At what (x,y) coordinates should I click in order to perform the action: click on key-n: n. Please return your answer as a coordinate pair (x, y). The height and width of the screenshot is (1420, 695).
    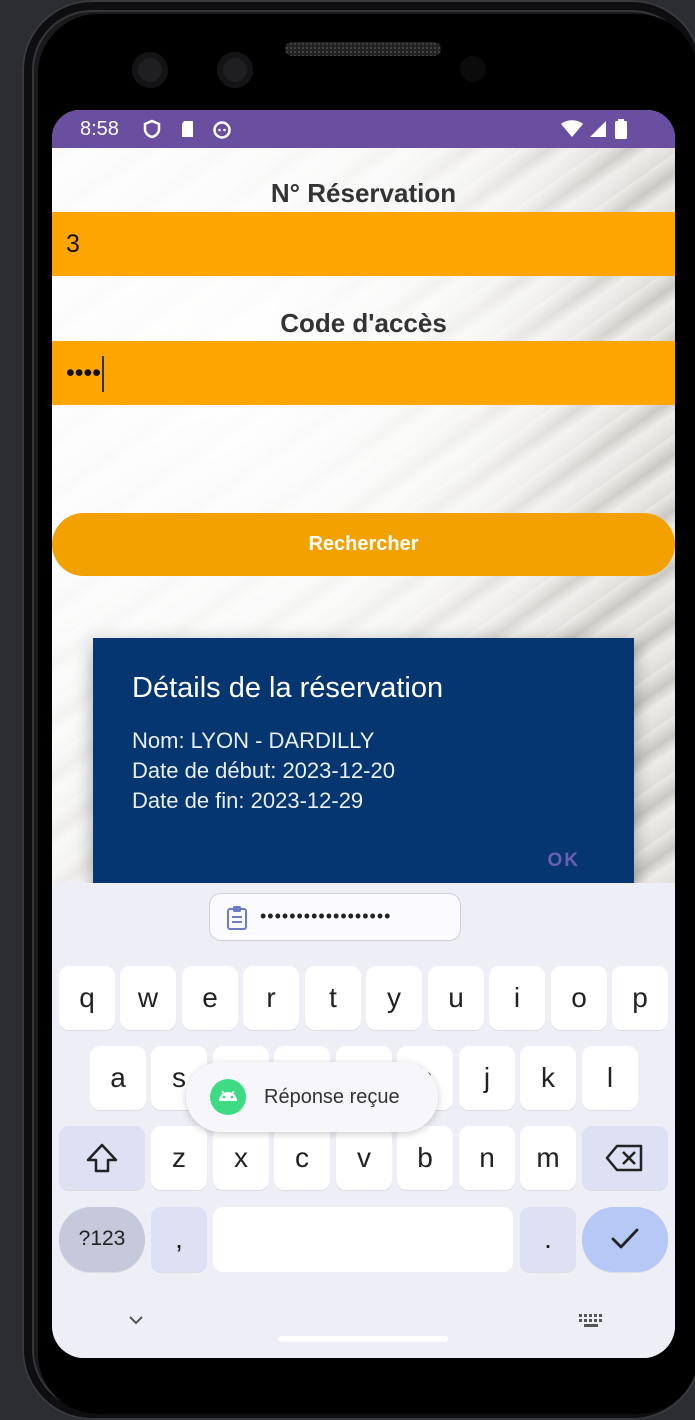
    Looking at the image, I should click on (487, 1158).